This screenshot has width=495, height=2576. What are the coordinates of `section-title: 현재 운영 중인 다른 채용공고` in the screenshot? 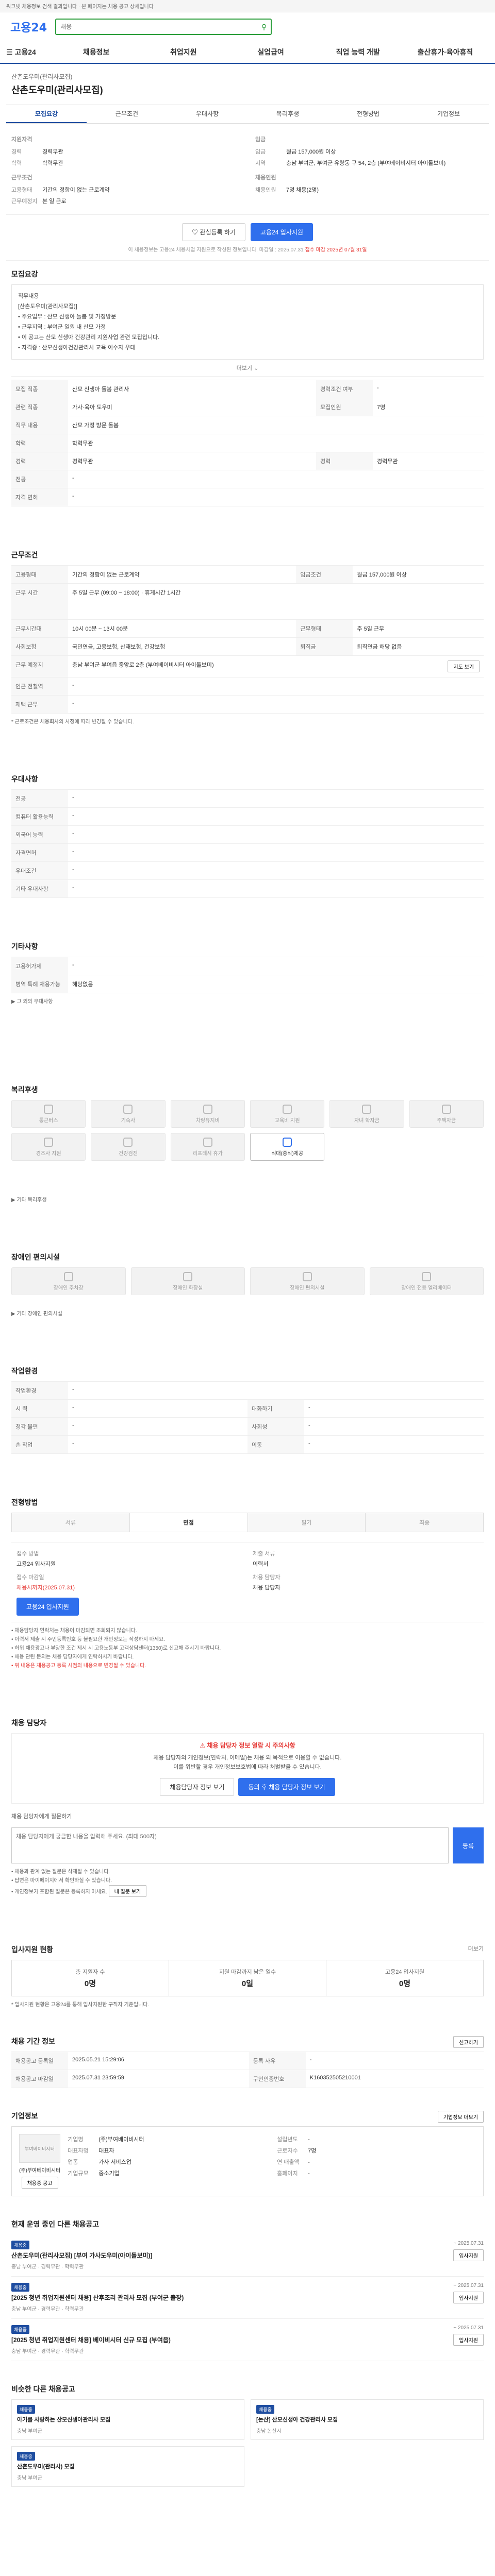 It's located at (55, 2224).